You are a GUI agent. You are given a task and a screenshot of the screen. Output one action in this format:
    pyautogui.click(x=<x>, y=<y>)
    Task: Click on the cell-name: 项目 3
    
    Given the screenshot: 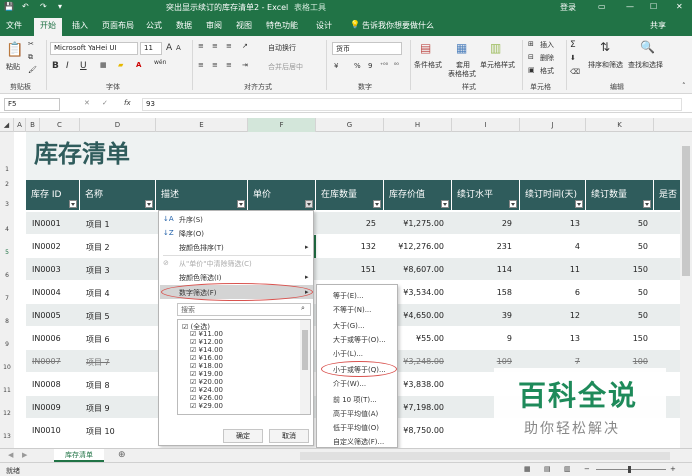 What is the action you would take?
    pyautogui.click(x=98, y=270)
    